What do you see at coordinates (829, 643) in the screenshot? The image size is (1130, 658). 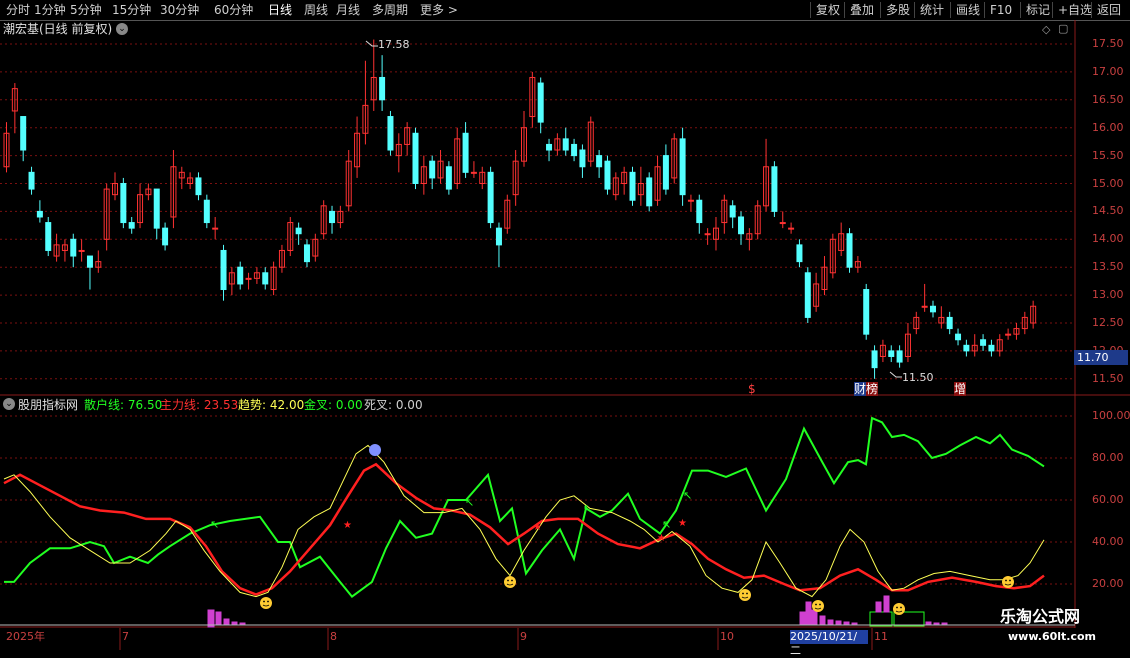 I see `cursor-date: 2025/10/21/二` at bounding box center [829, 643].